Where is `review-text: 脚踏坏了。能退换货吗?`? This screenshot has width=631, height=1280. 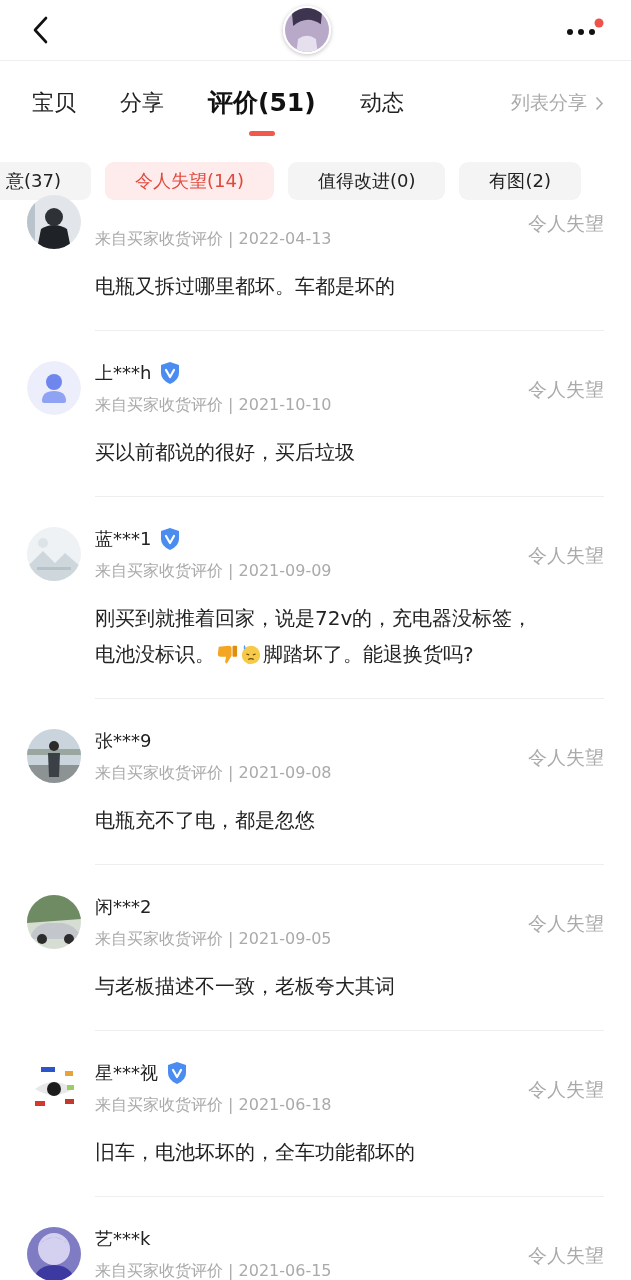
review-text: 脚踏坏了。能退换货吗? is located at coordinates (368, 654).